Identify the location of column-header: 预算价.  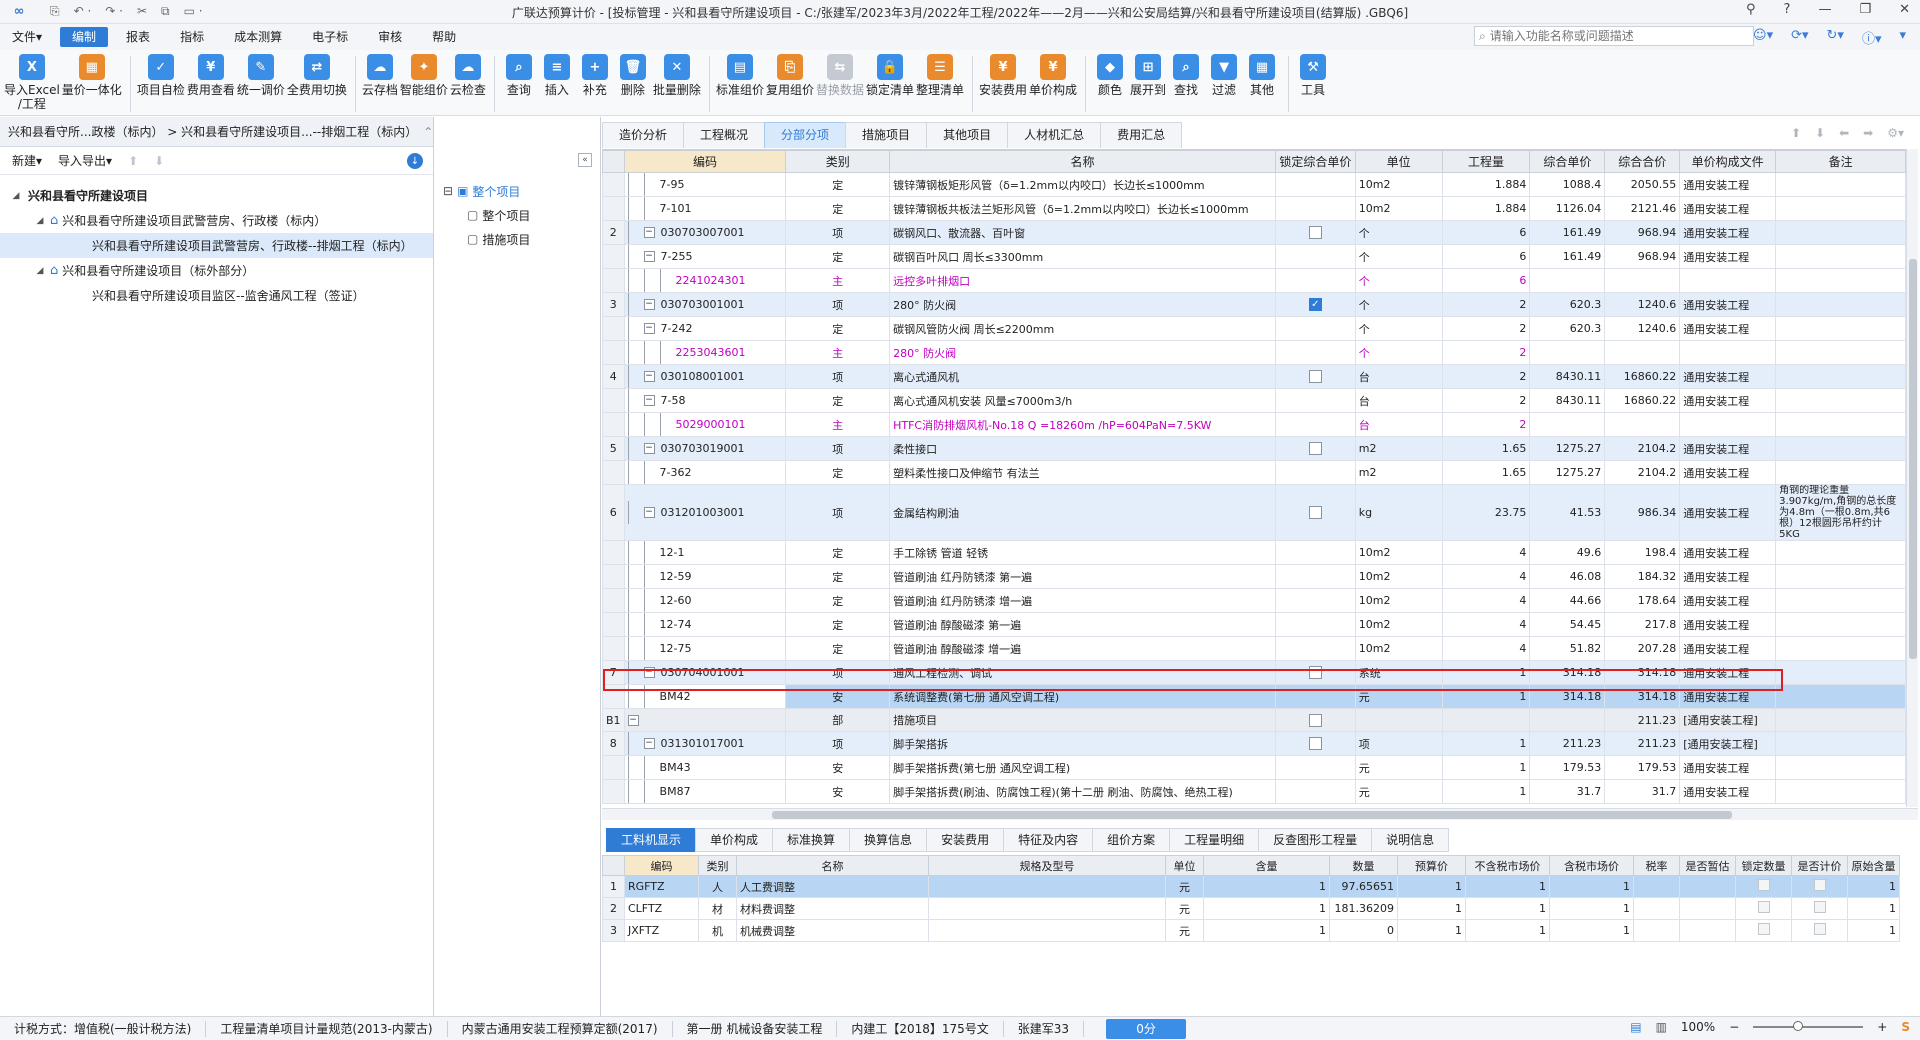
(1431, 865).